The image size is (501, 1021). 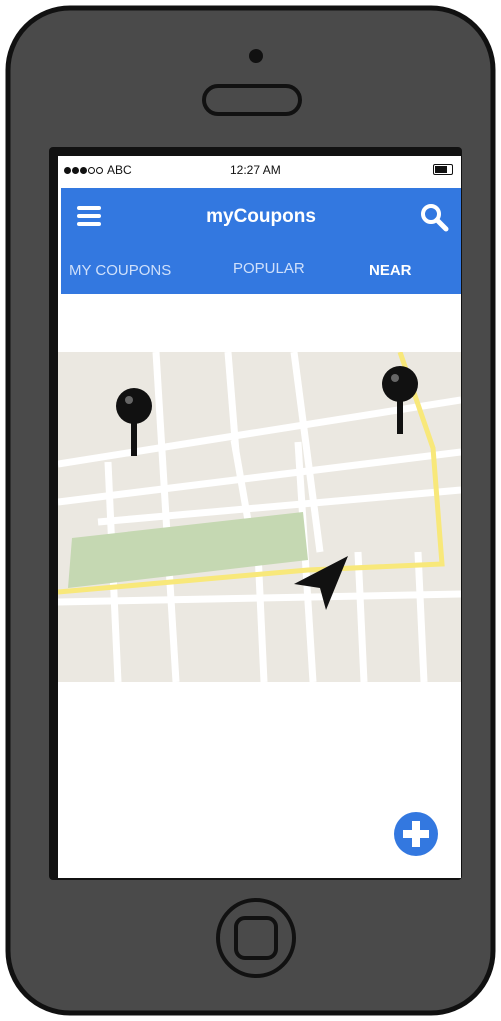 I want to click on camera-icon, so click(x=256, y=56).